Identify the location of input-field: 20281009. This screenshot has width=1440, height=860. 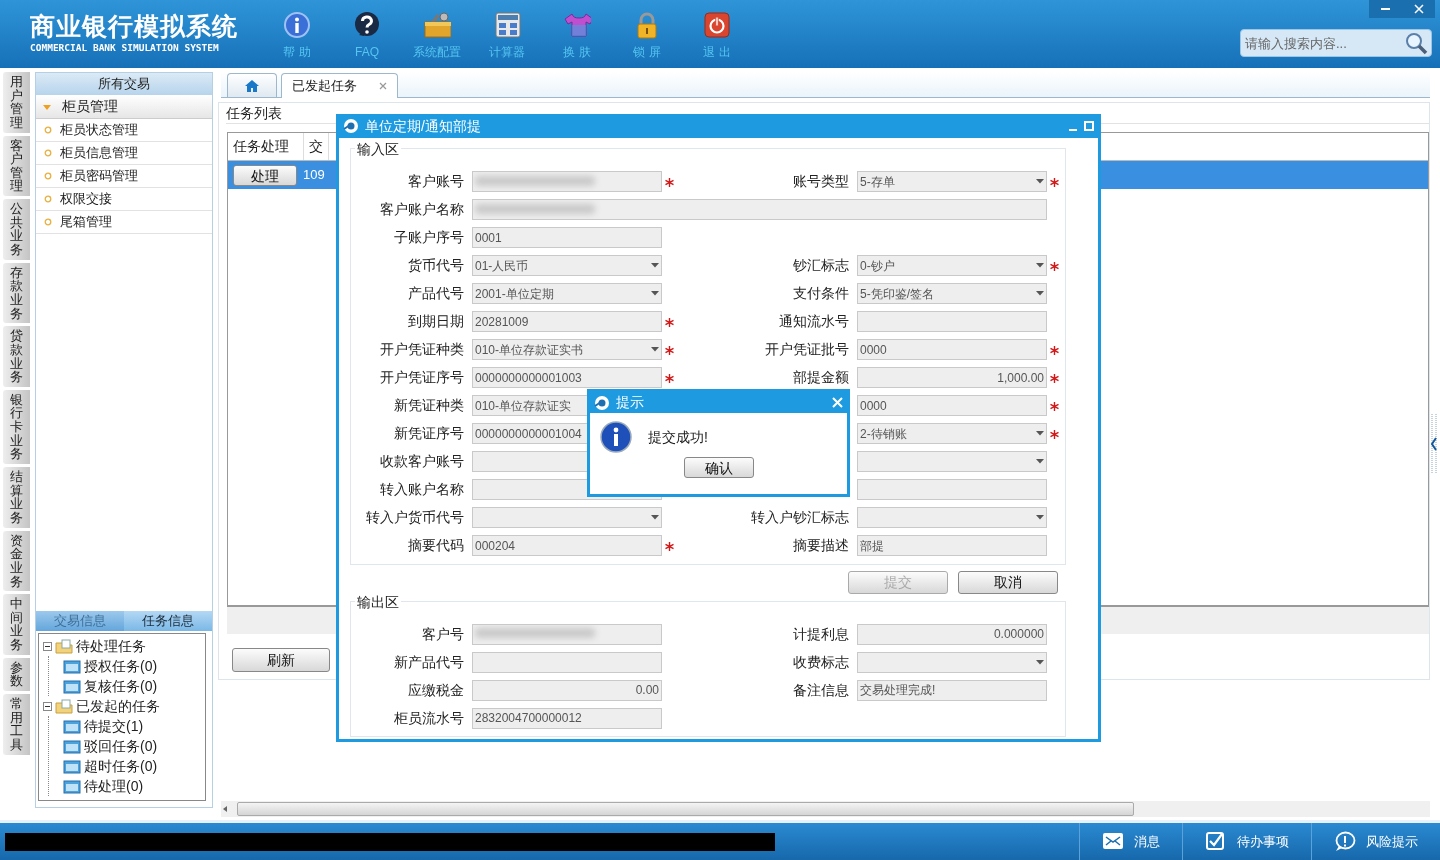
(567, 321).